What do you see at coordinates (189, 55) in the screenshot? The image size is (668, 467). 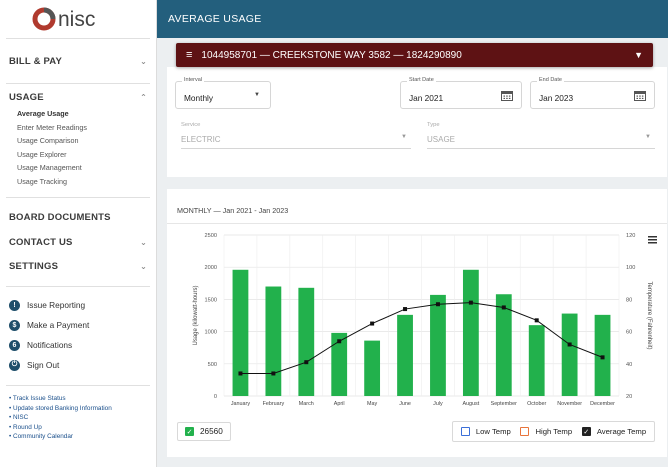 I see `menu-icon: ≡` at bounding box center [189, 55].